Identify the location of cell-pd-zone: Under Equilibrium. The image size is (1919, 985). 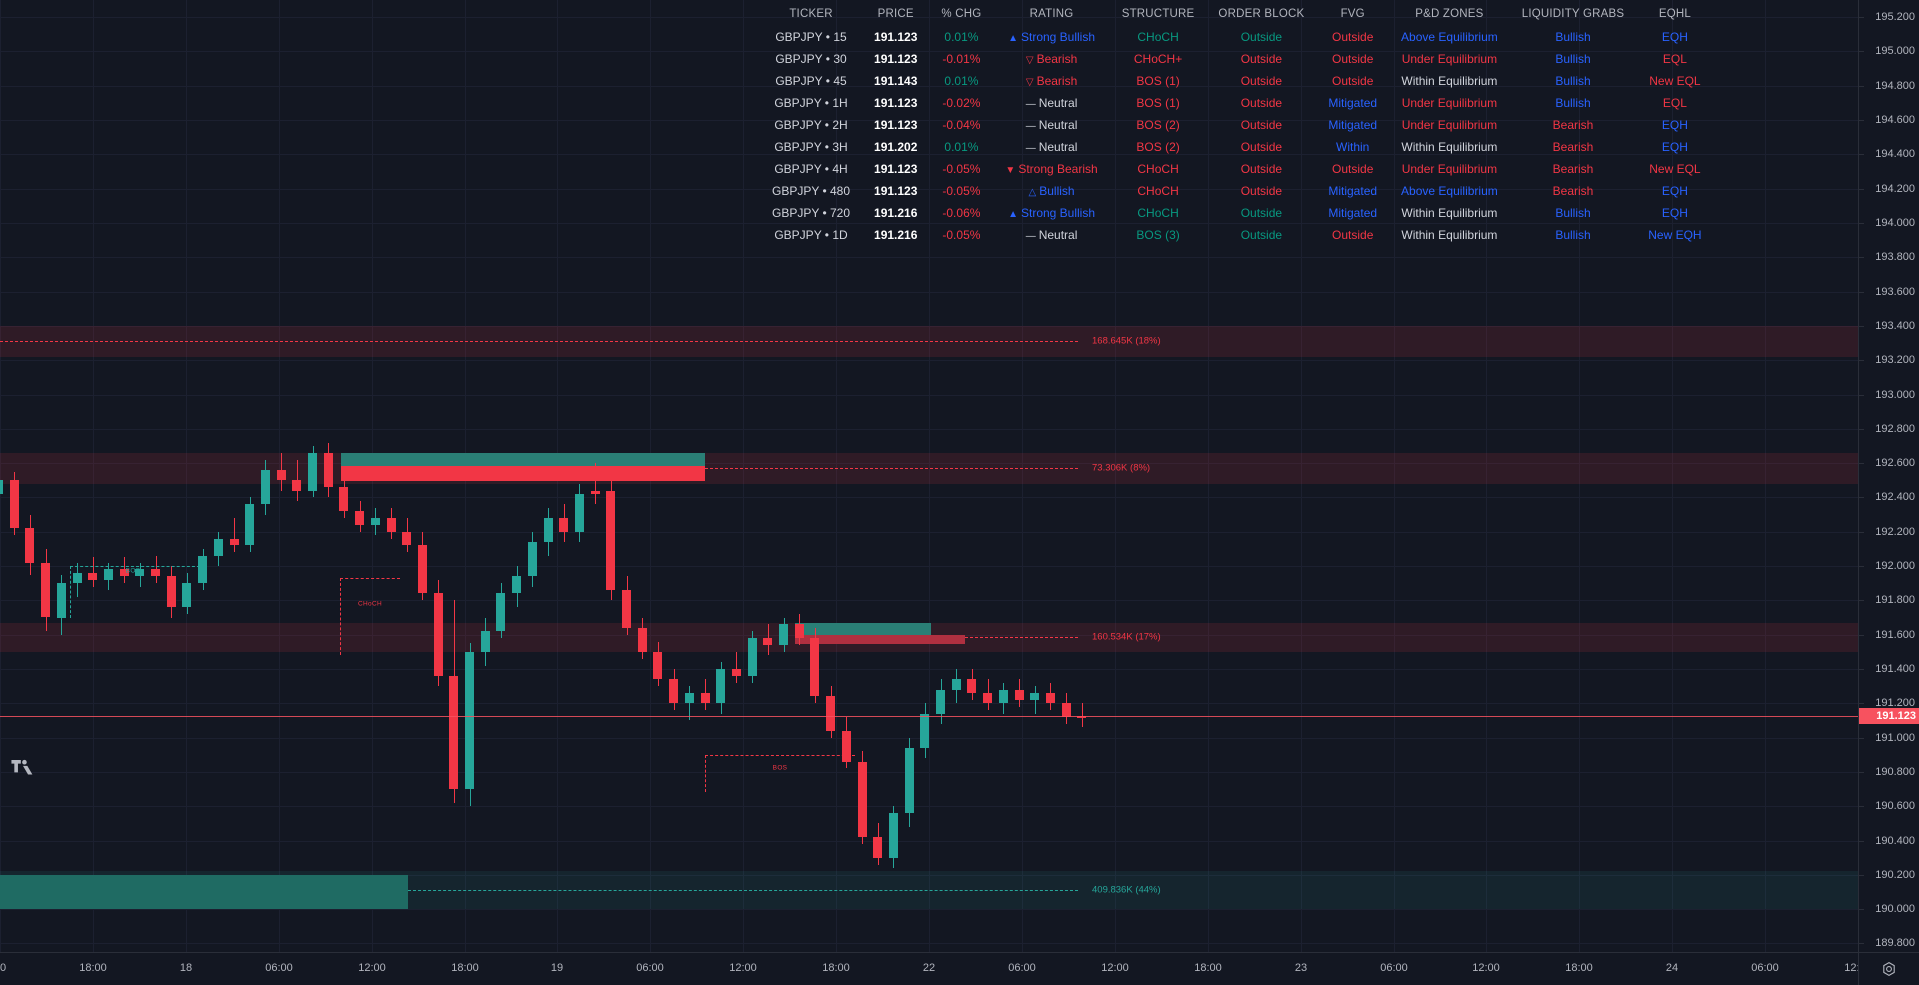
(1449, 59).